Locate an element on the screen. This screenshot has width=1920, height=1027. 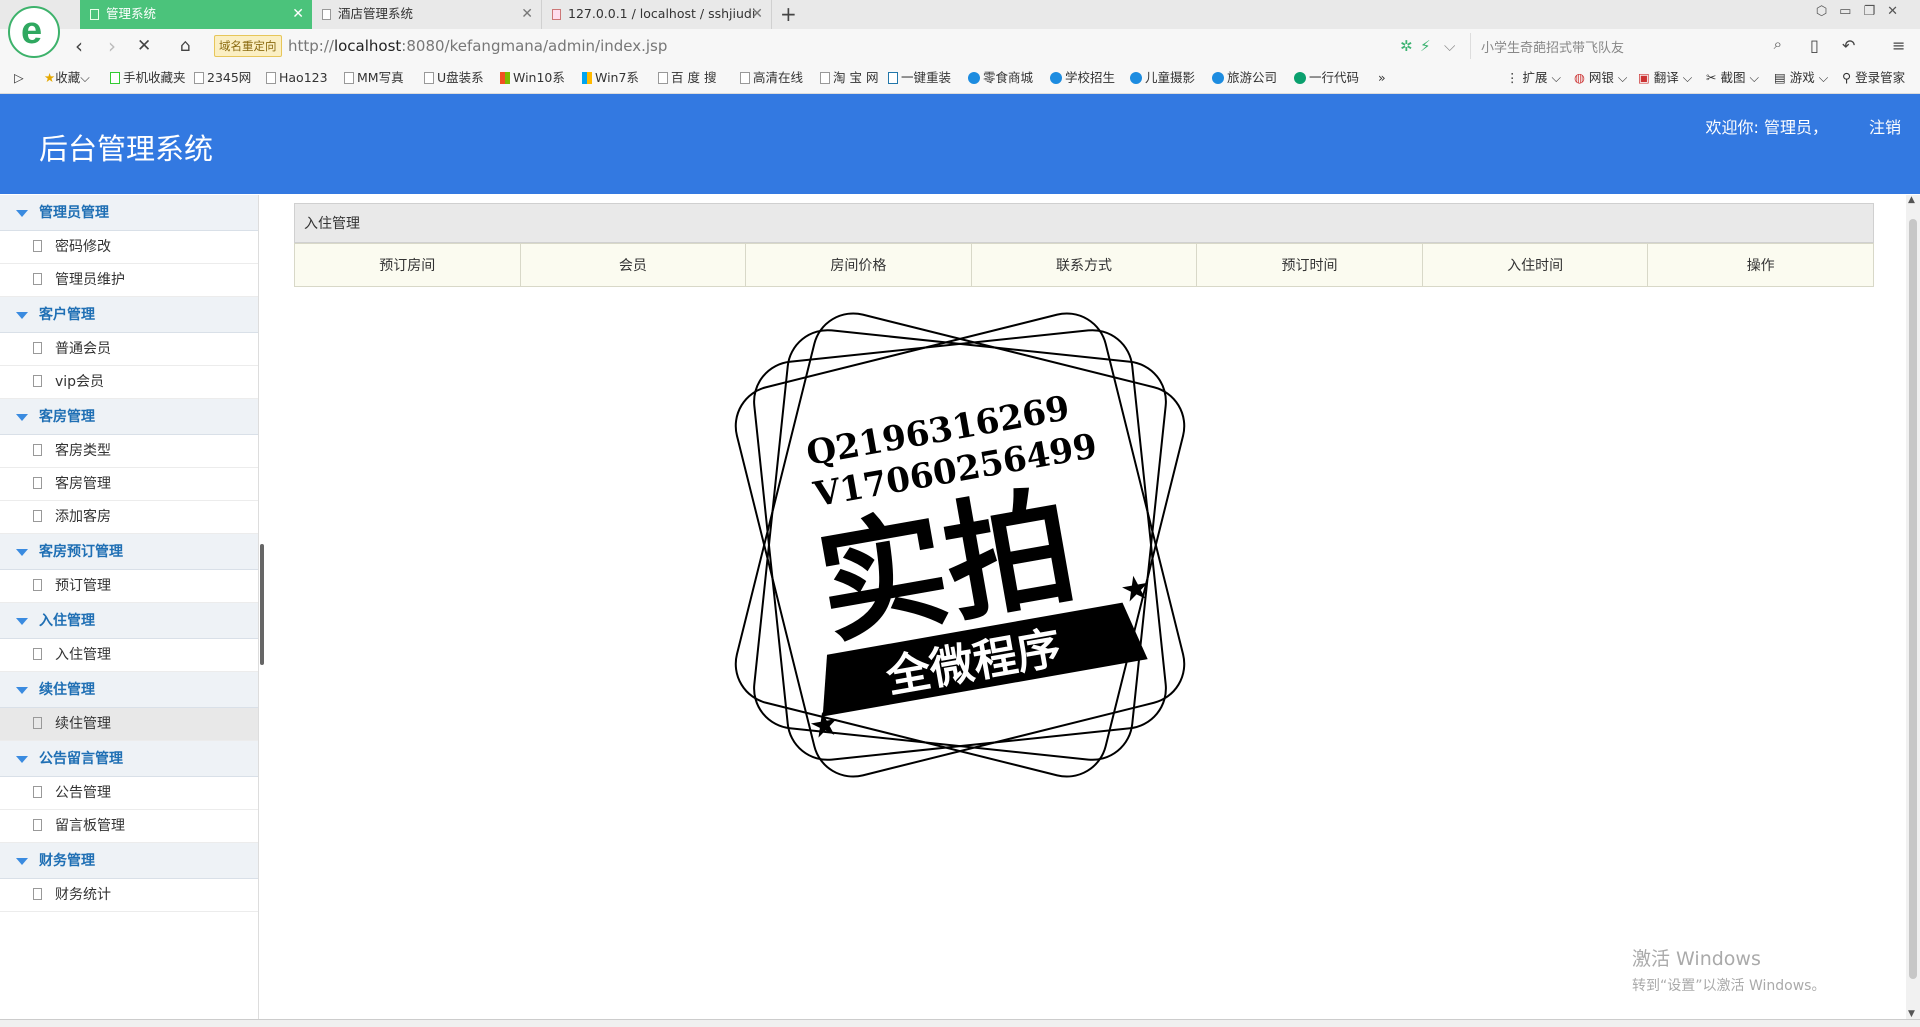
sidebar-splitter-handle is located at coordinates (262, 604).